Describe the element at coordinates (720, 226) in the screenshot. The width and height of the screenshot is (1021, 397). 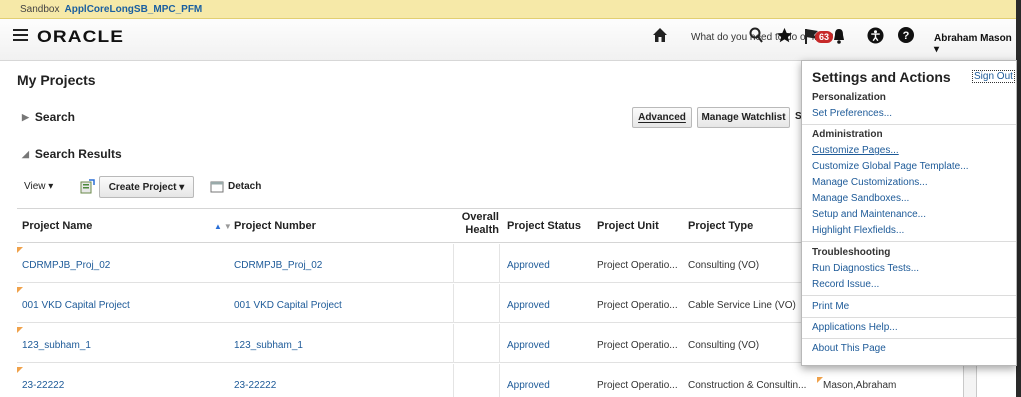
I see `col-header-project-type: Project Type` at that location.